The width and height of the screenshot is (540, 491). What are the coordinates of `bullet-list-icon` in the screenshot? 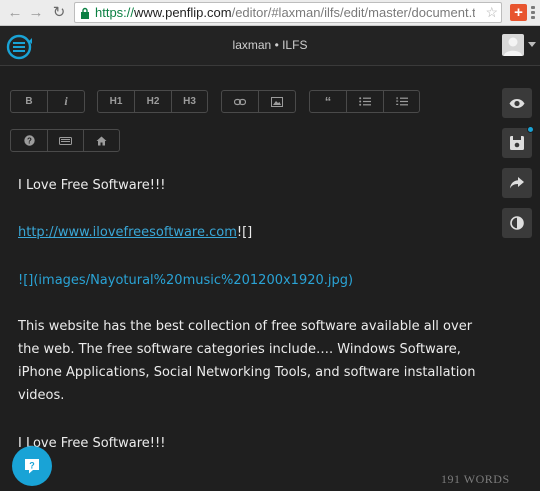 It's located at (365, 101).